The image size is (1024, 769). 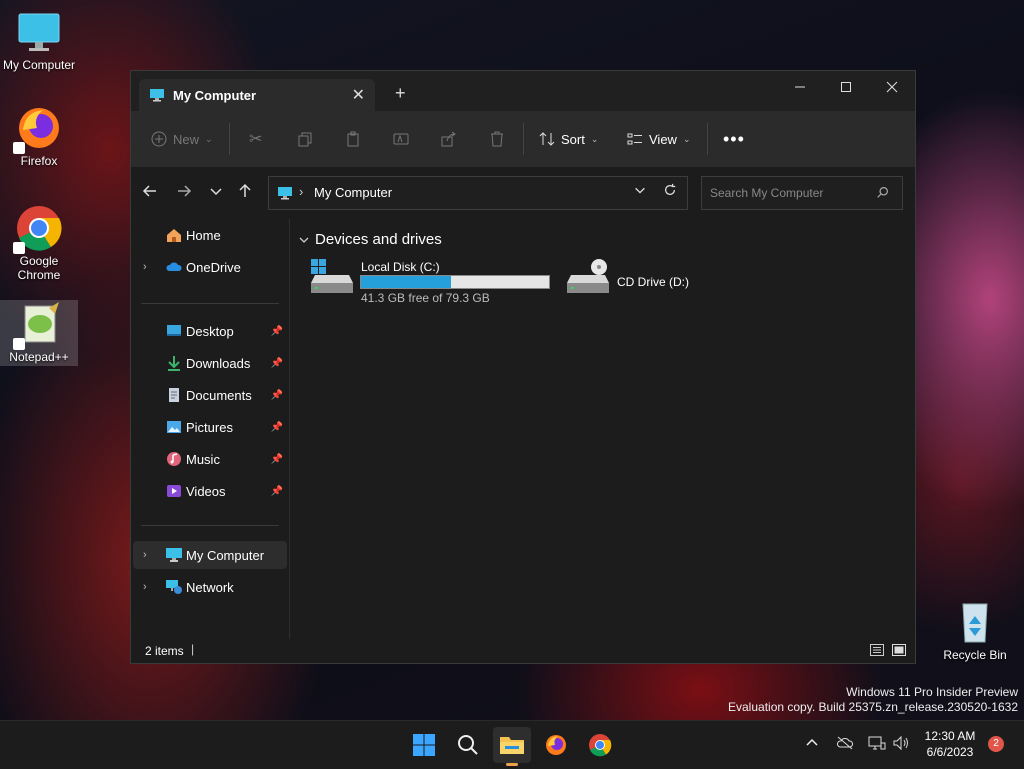 I want to click on desktop-icon-google-chrome: Google Chrome, so click(x=39, y=243).